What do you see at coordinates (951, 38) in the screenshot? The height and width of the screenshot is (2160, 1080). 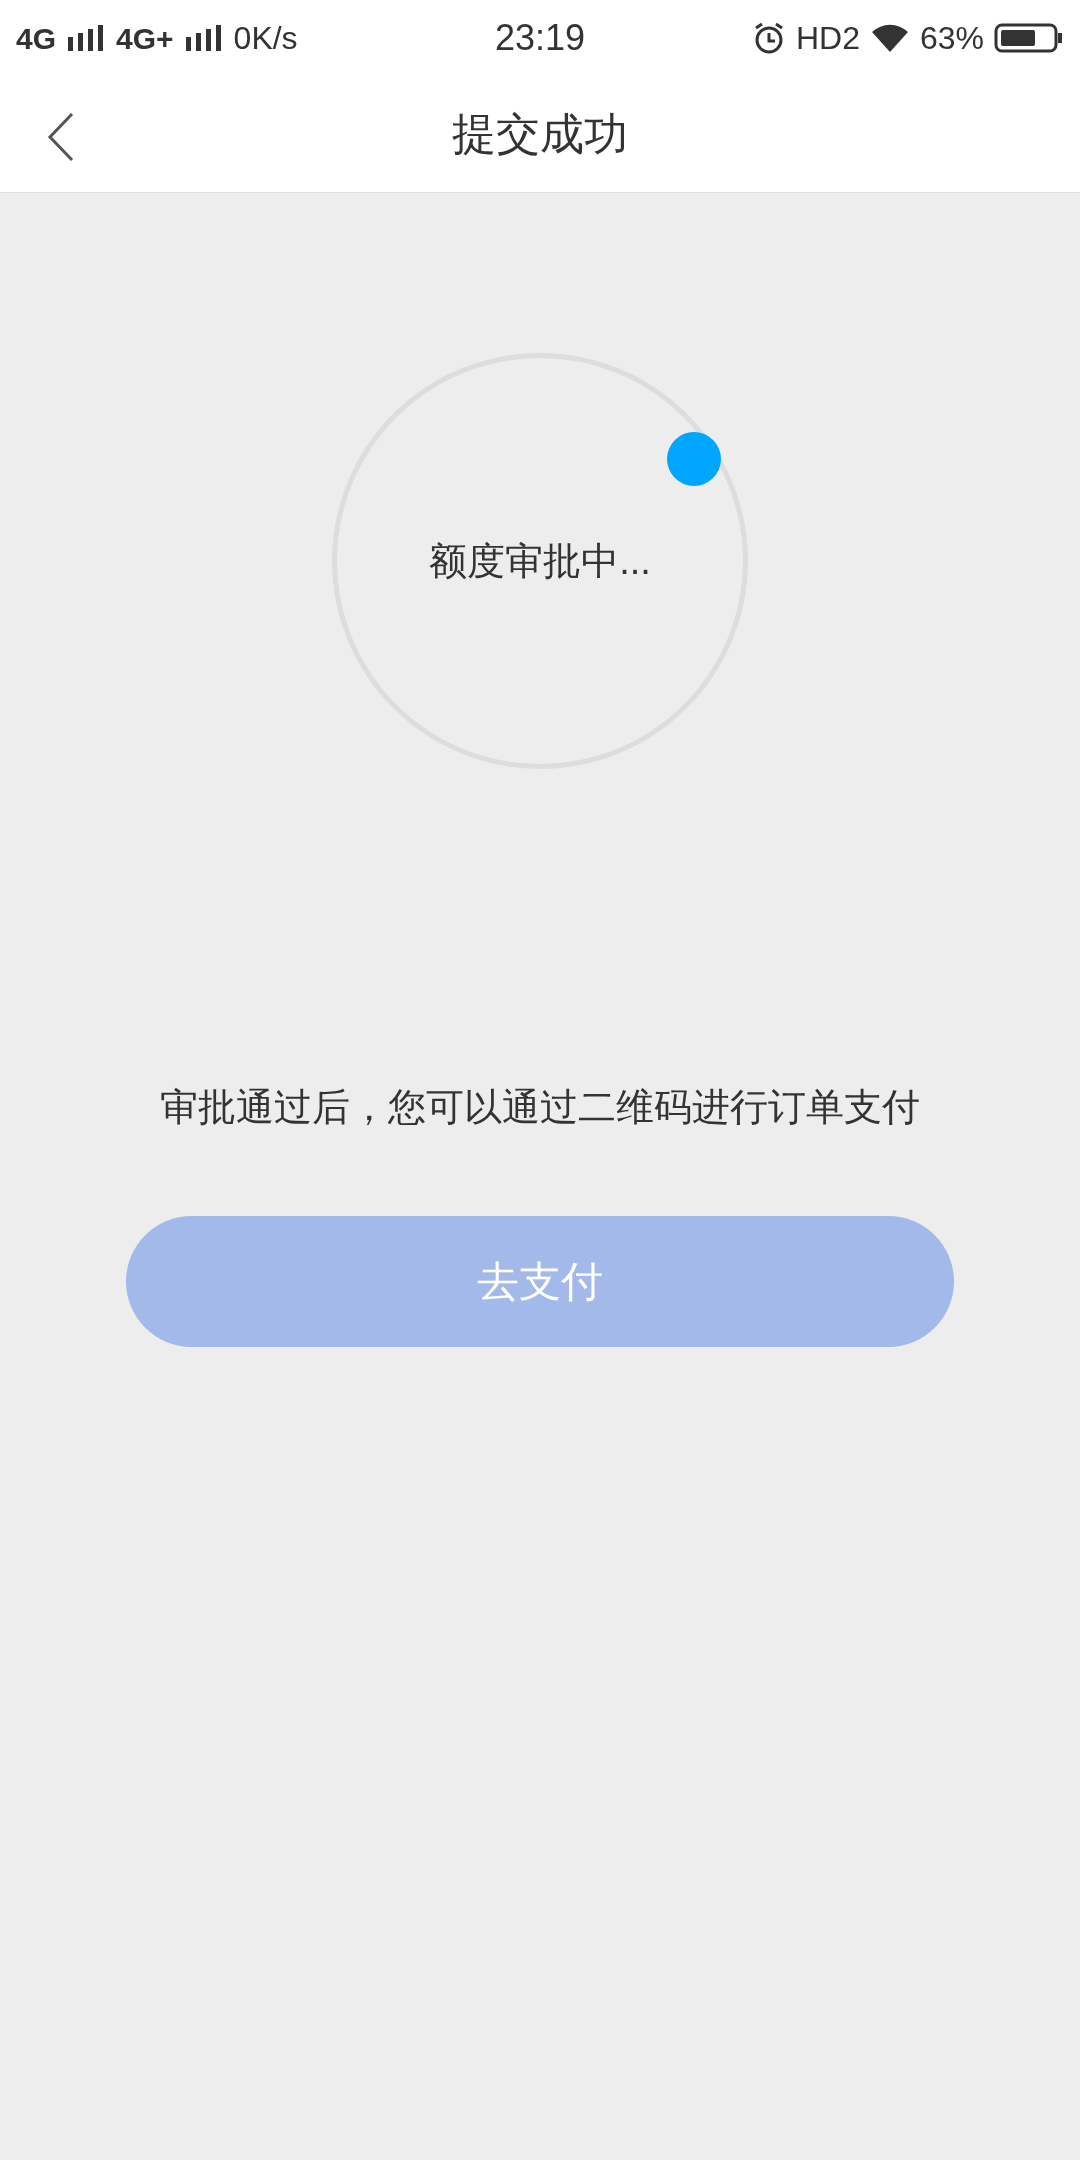 I see `battery-percent: 63%` at bounding box center [951, 38].